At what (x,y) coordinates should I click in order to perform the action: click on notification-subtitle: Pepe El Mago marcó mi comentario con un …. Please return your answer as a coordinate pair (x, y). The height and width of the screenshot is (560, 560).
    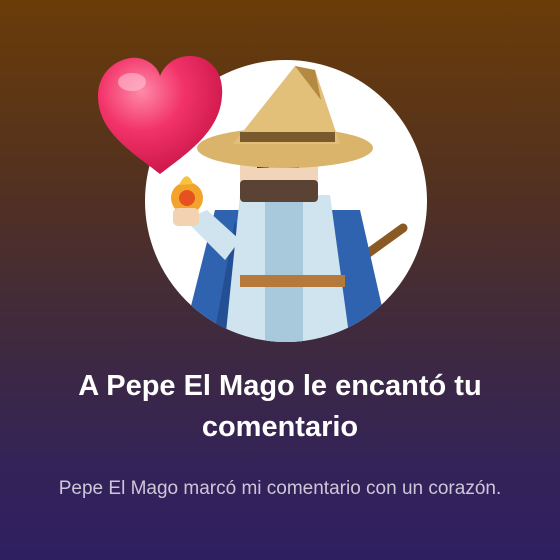
    Looking at the image, I should click on (280, 488).